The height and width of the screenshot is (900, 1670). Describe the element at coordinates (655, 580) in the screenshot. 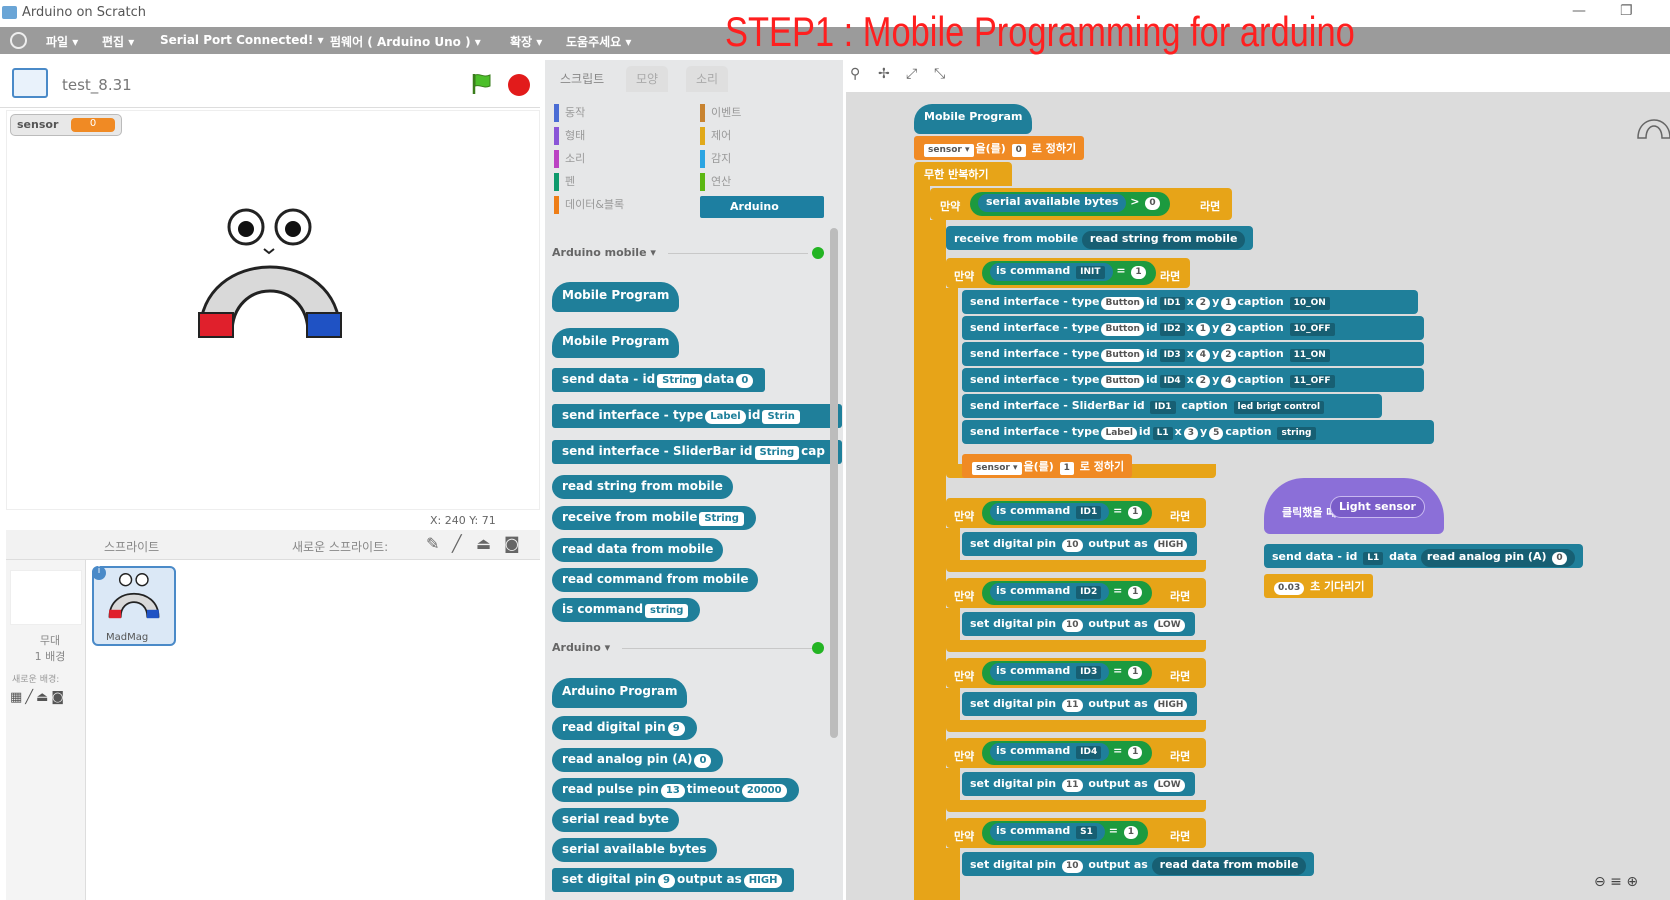

I see `palette-read-command: read command from mobile` at that location.